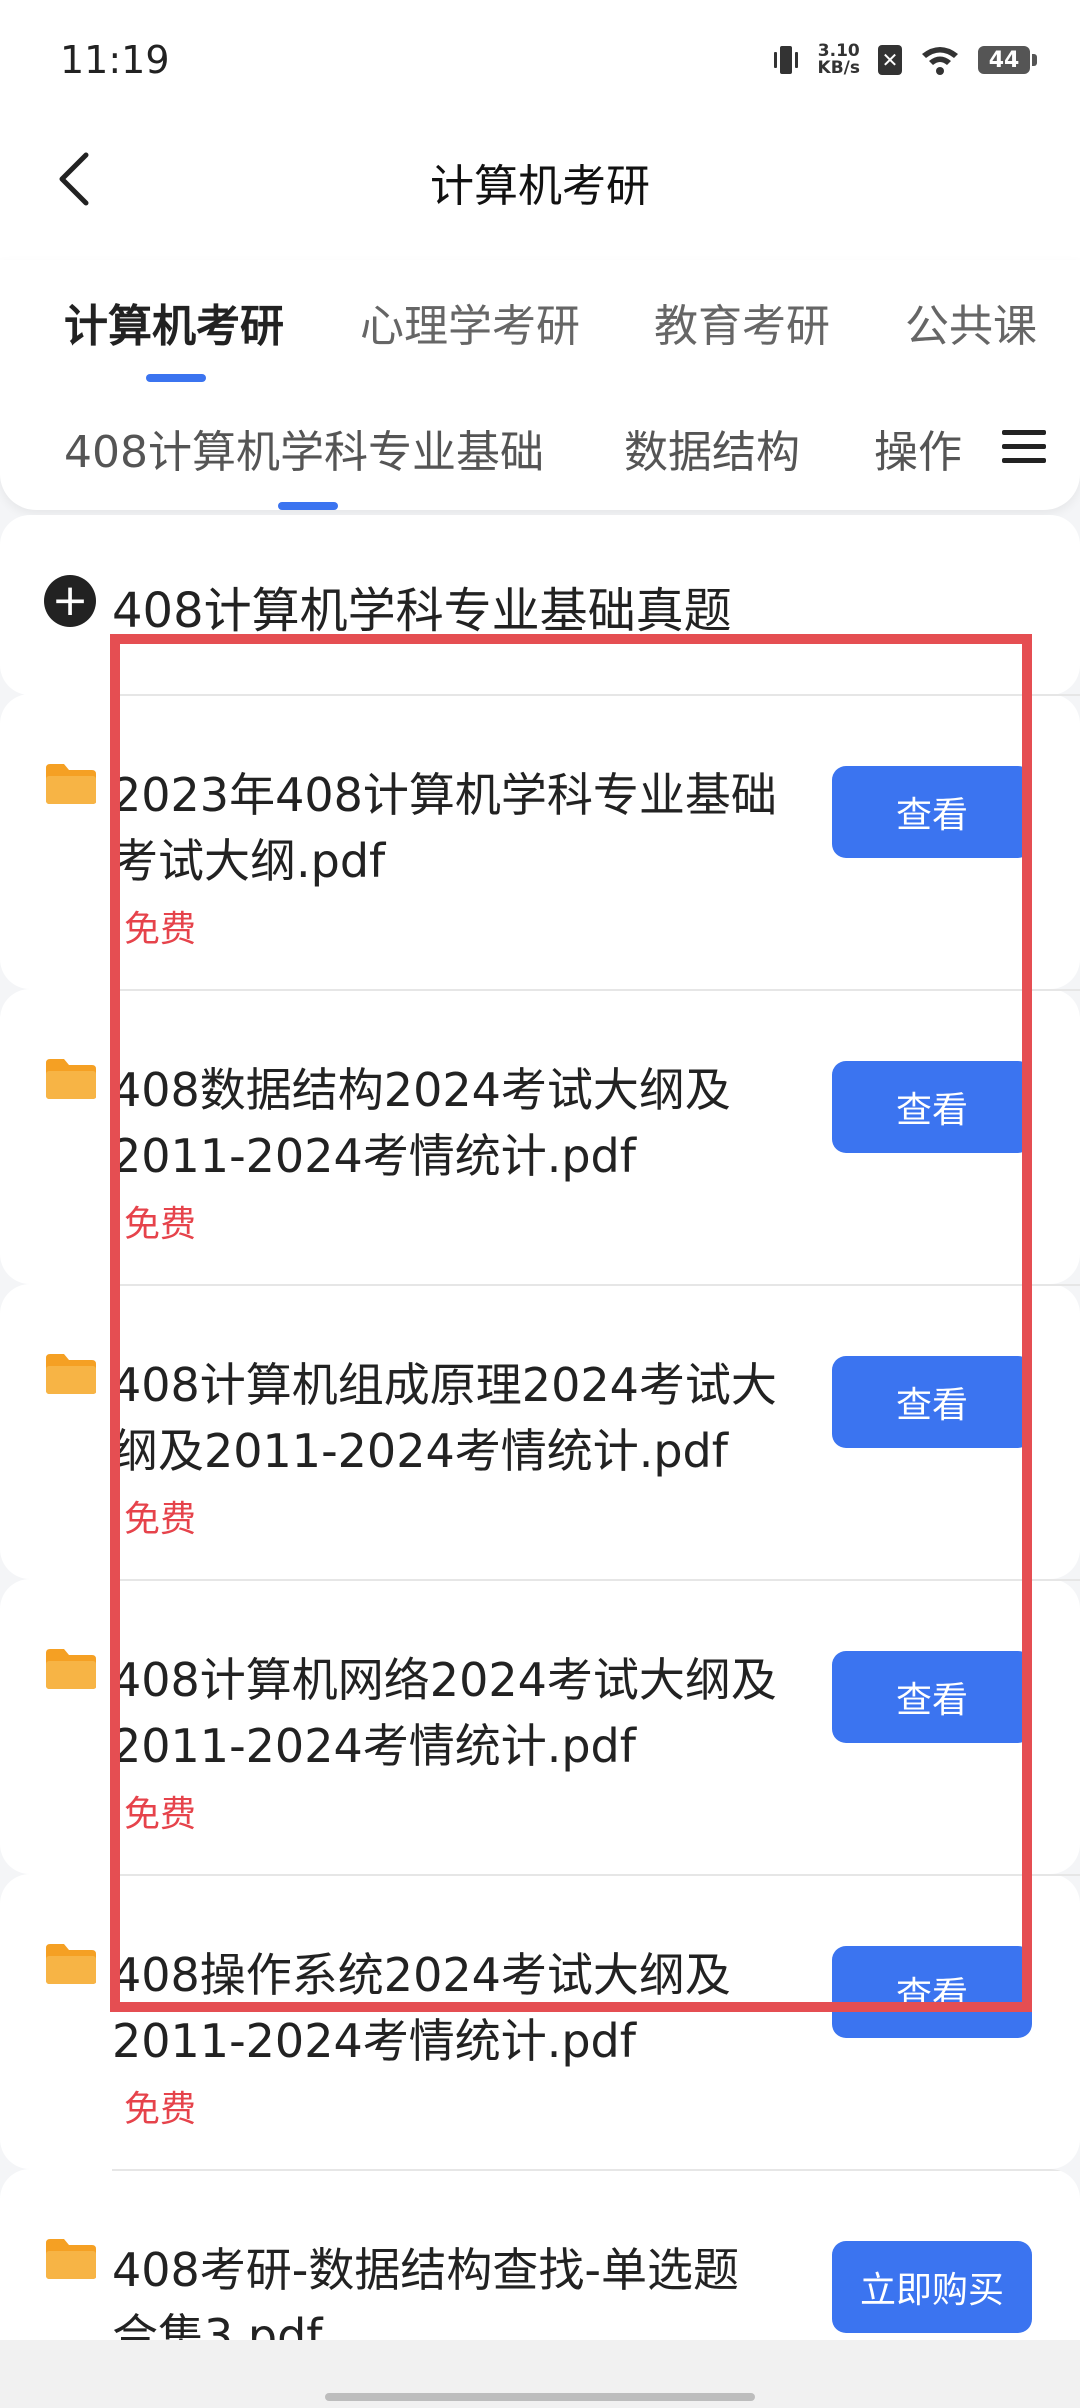  Describe the element at coordinates (712, 448) in the screenshot. I see `tab-data-structures: 数据结构` at that location.